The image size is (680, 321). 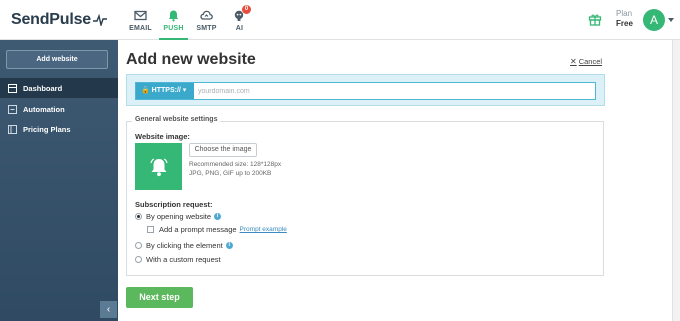 I want to click on plan-info: Plan Free, so click(x=624, y=19).